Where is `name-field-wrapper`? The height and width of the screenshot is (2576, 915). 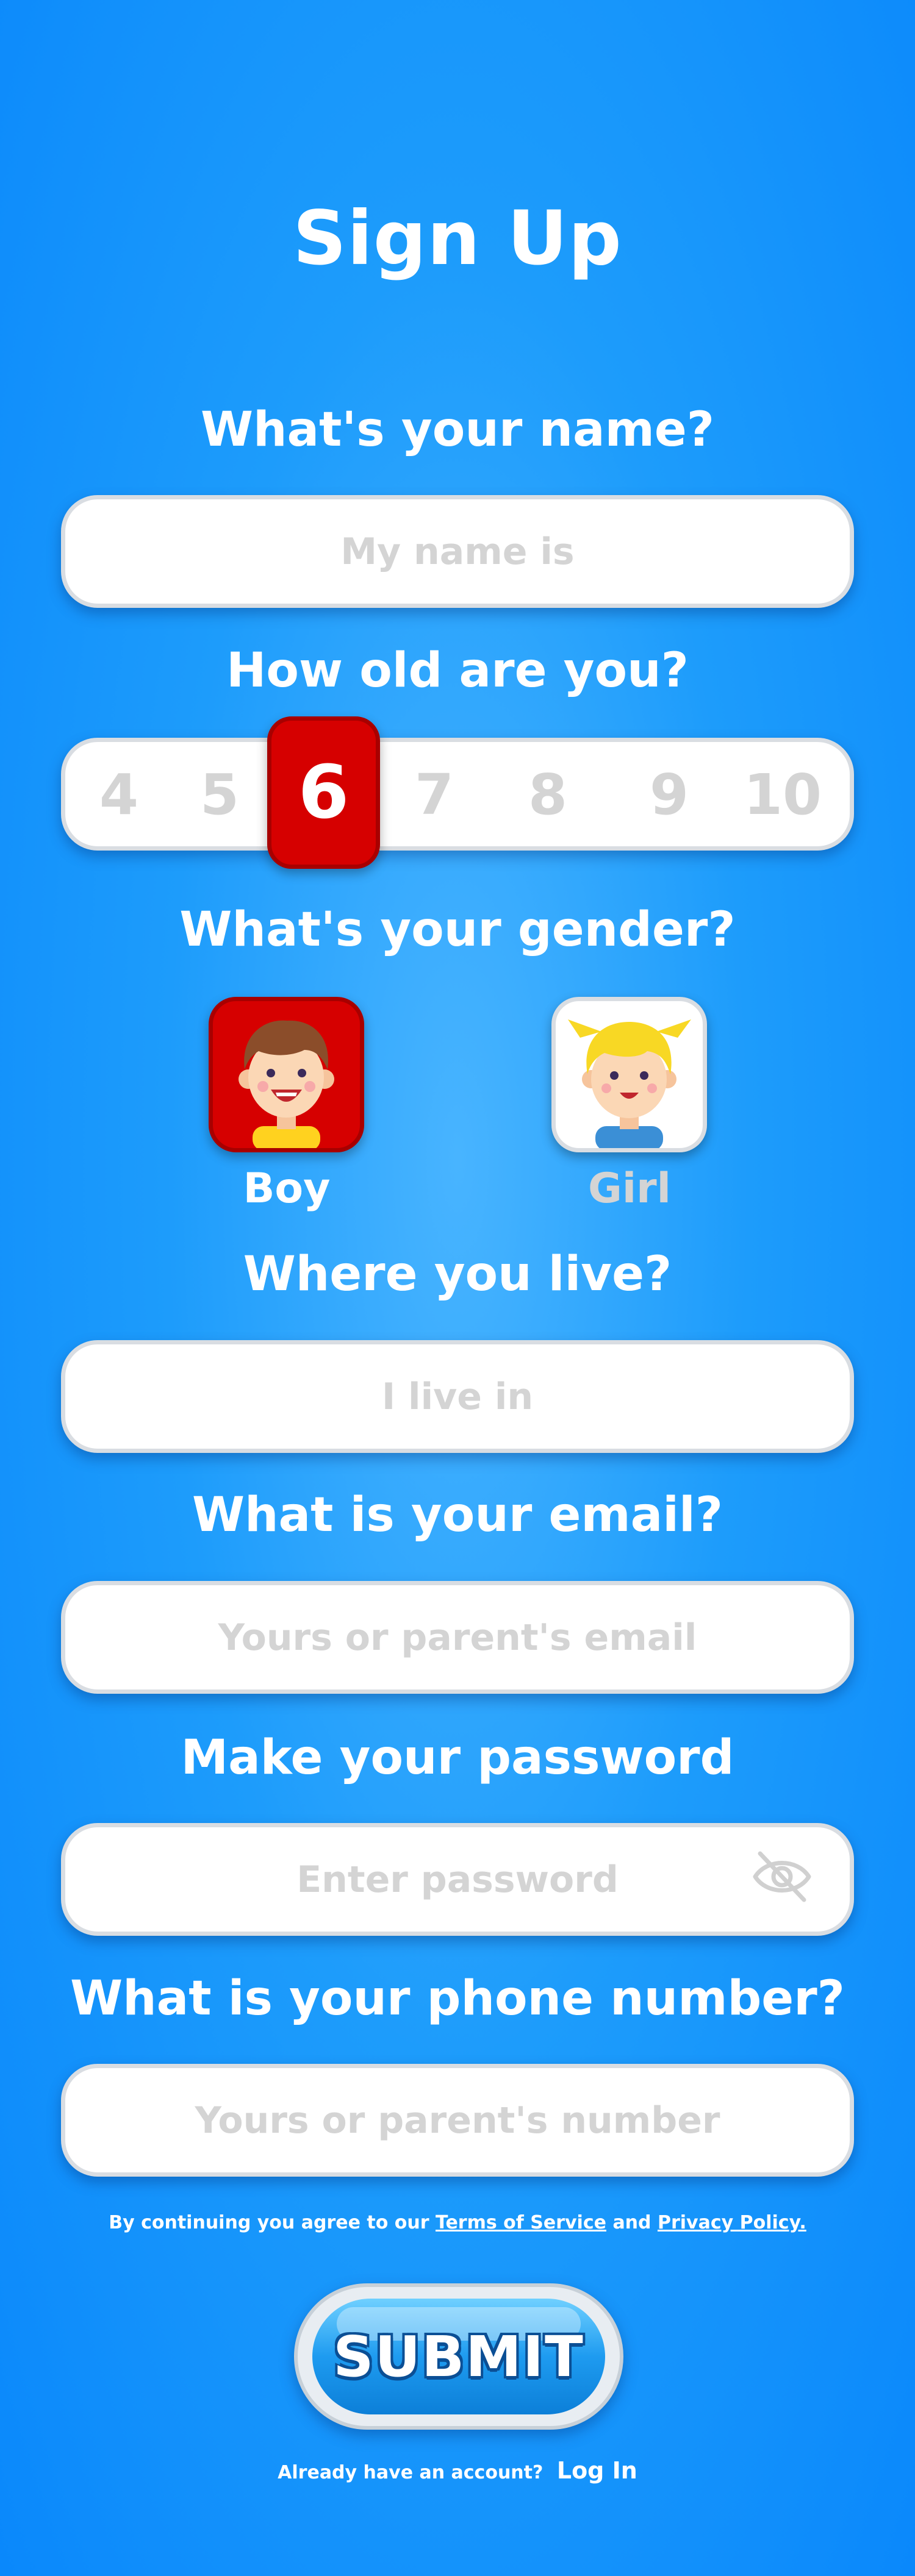 name-field-wrapper is located at coordinates (457, 551).